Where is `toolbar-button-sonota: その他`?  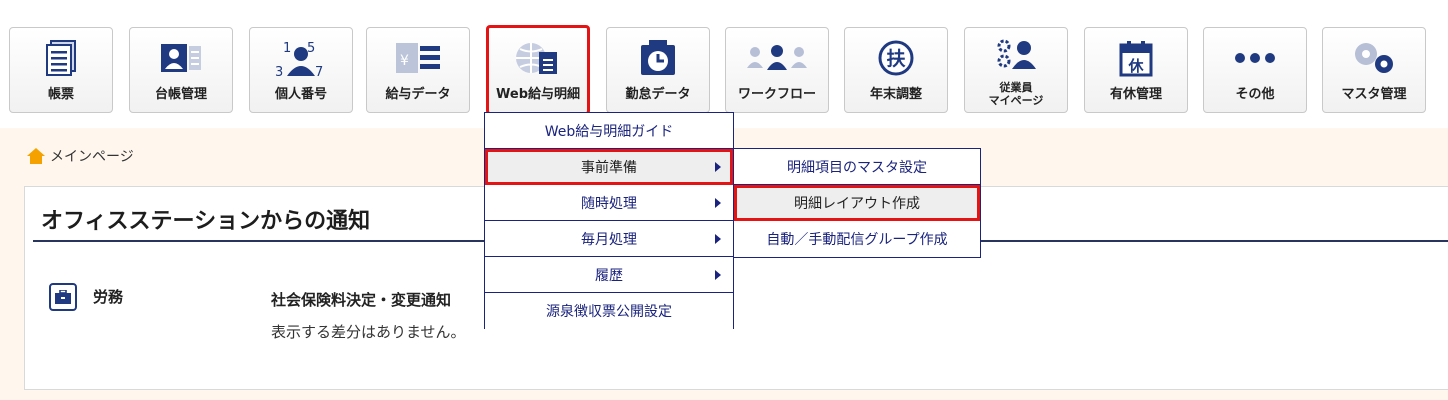 toolbar-button-sonota: その他 is located at coordinates (1255, 70).